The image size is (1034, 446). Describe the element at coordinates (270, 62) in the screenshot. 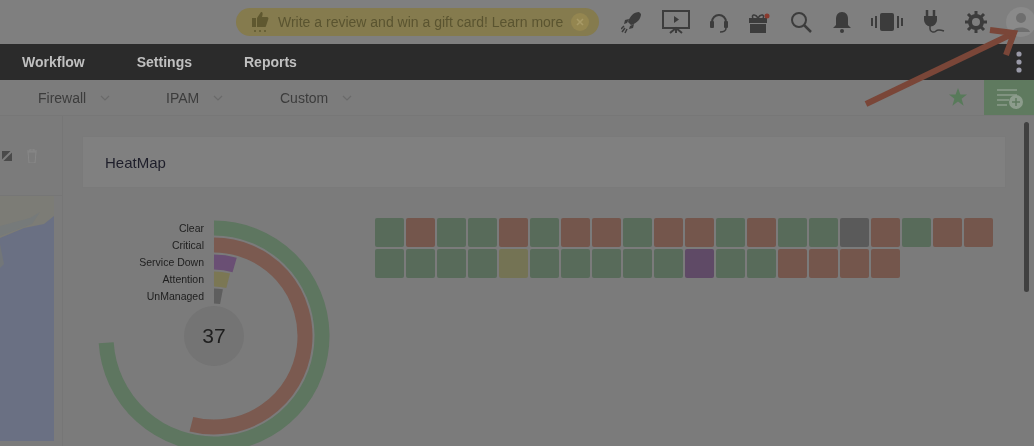

I see `nav-menu-item: Reports` at that location.